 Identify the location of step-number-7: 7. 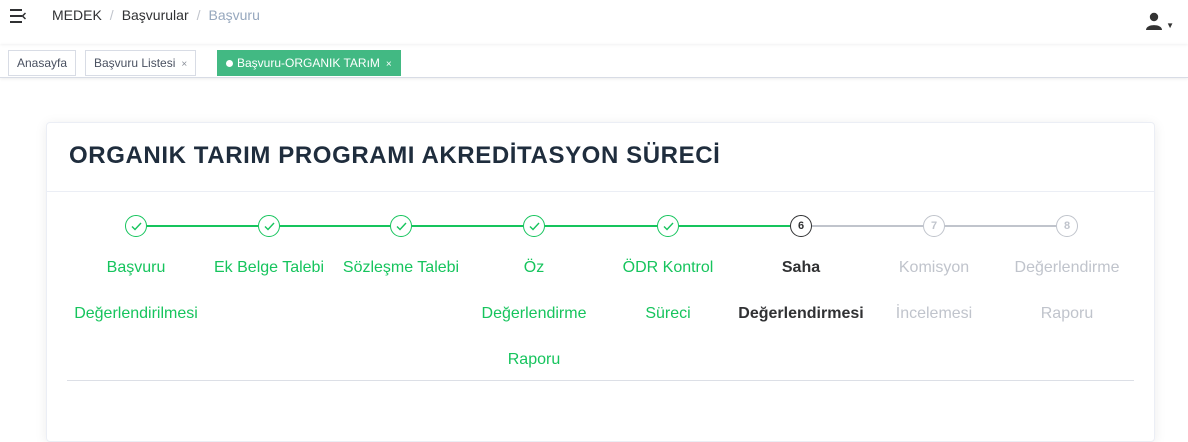
(934, 226).